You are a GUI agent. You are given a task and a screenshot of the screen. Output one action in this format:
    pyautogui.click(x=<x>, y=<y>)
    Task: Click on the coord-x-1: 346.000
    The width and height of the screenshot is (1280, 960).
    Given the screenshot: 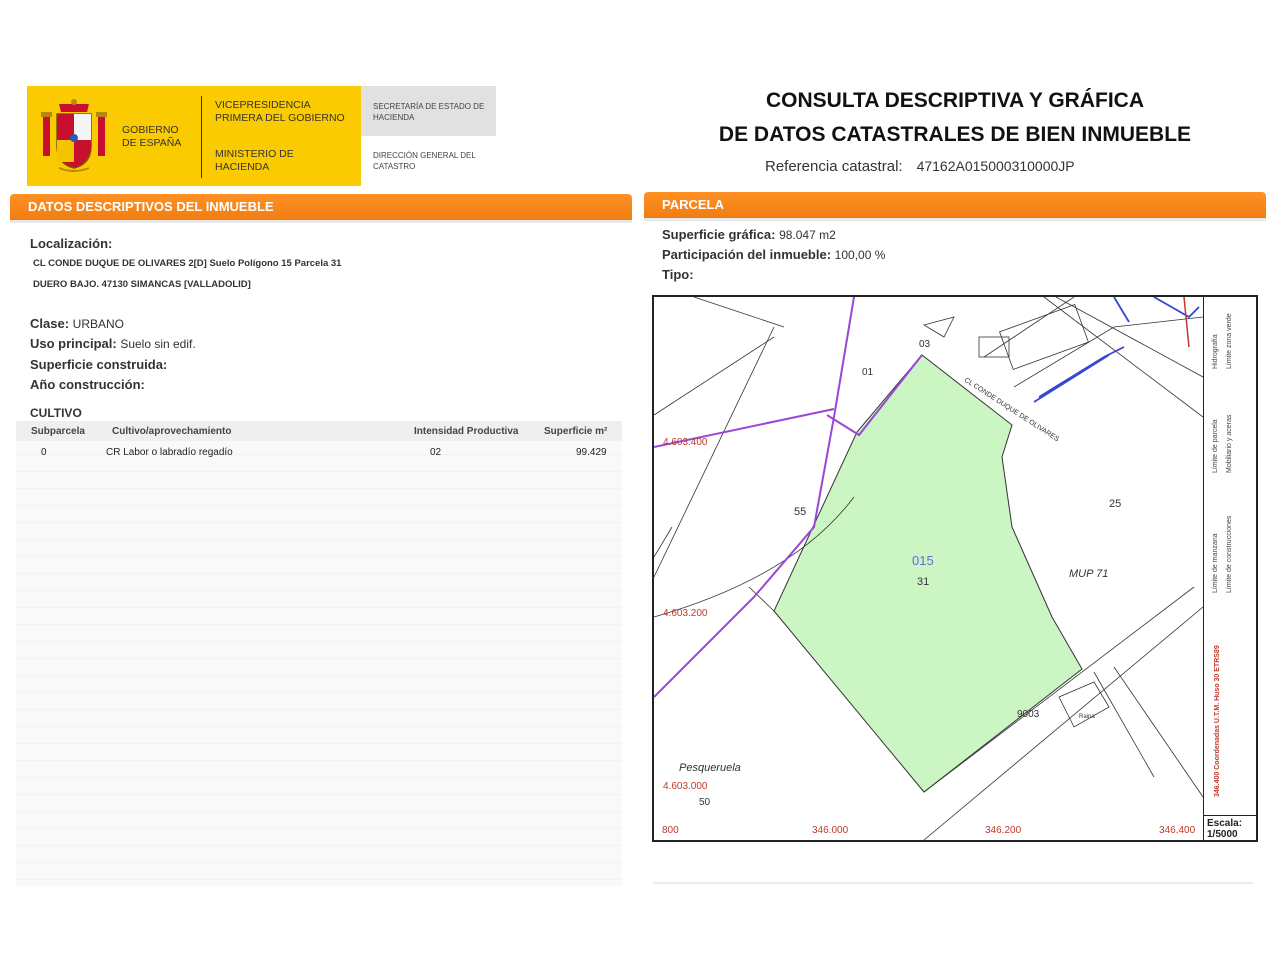 What is the action you would take?
    pyautogui.click(x=830, y=830)
    